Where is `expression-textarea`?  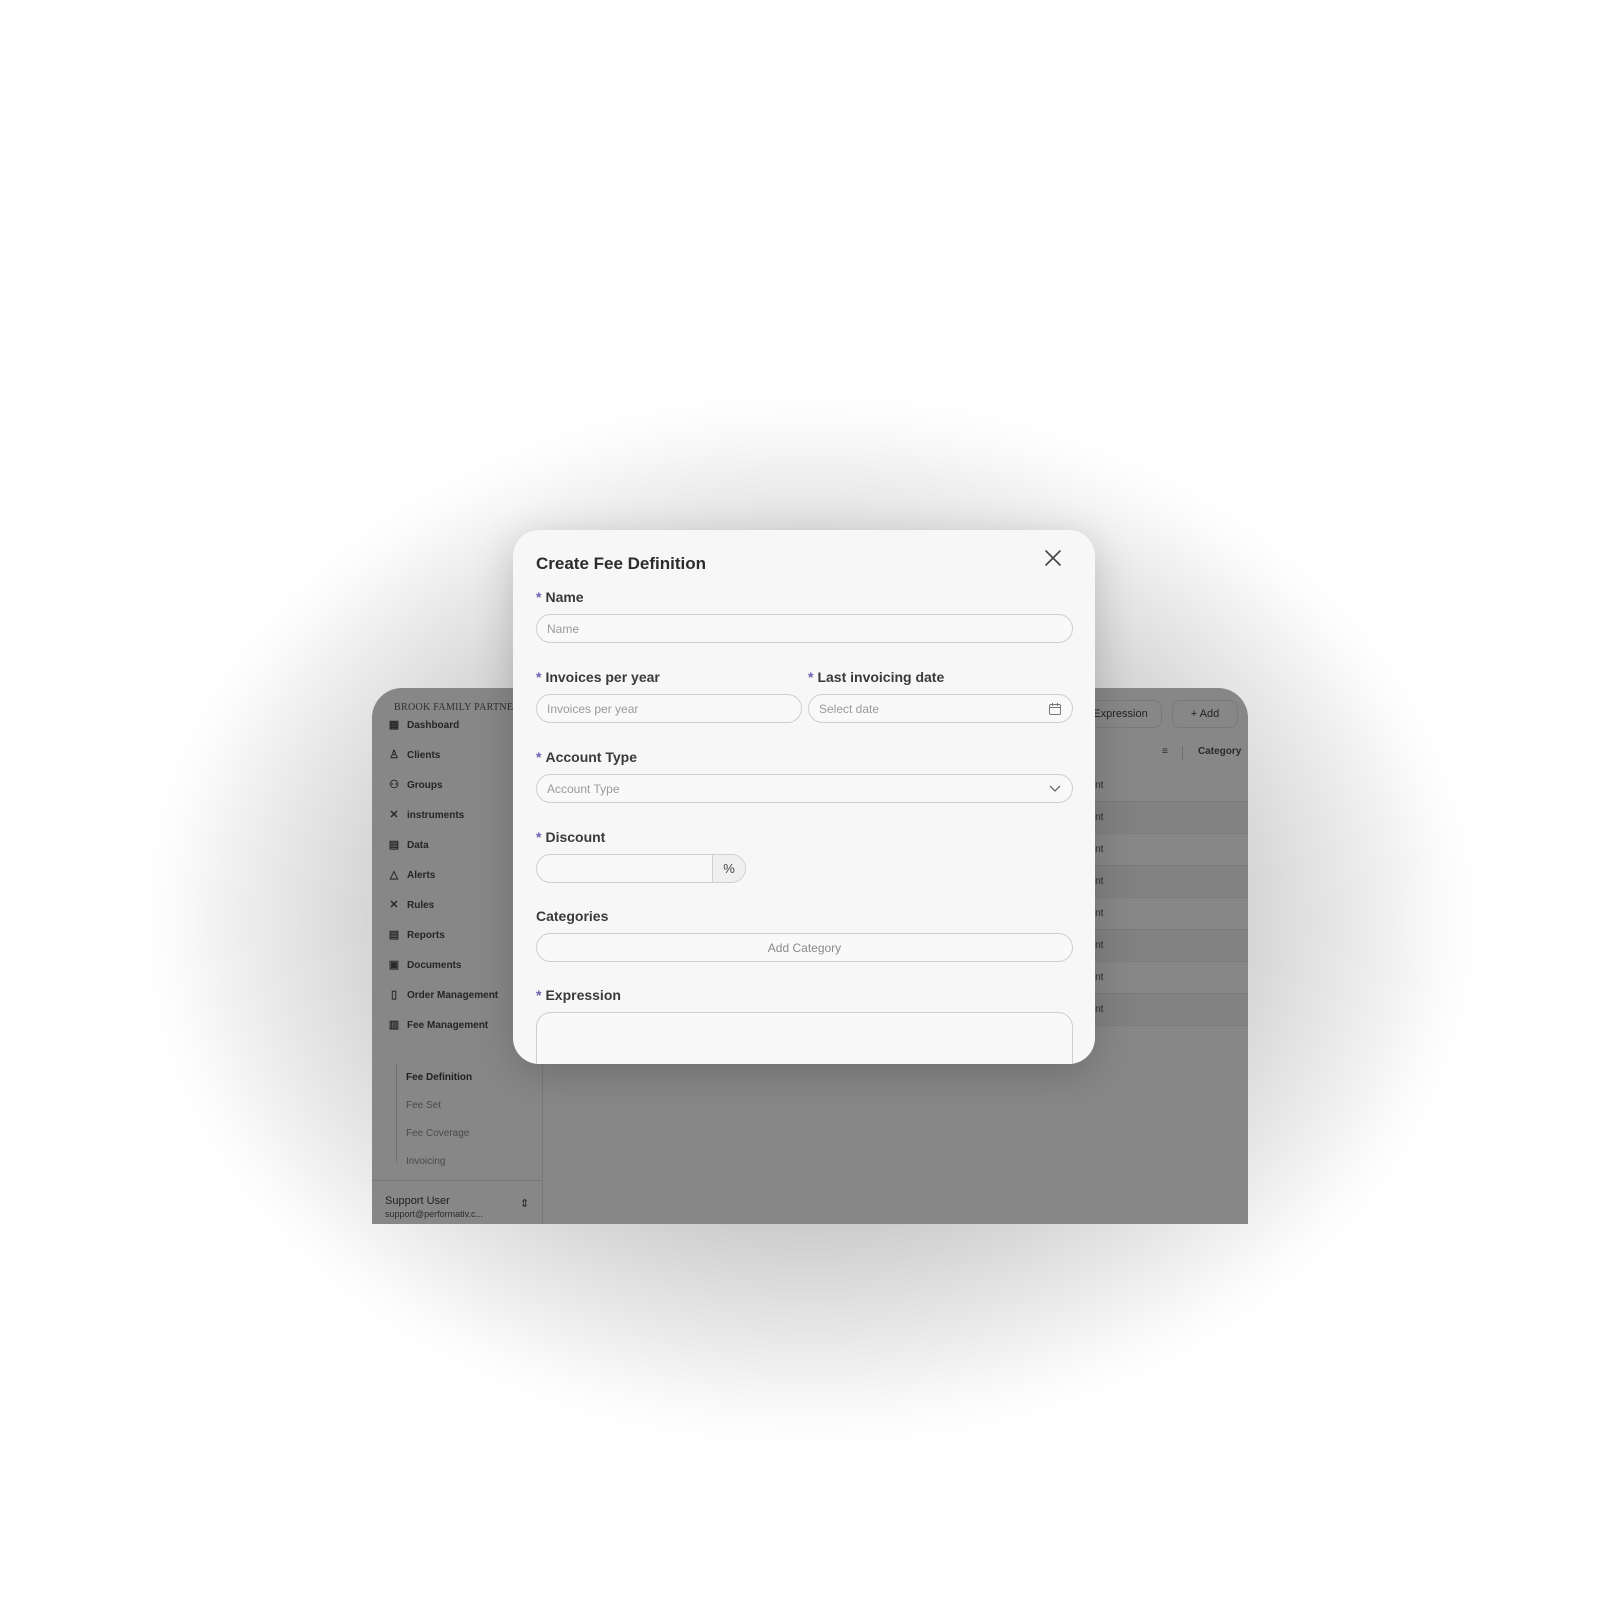 expression-textarea is located at coordinates (804, 1038).